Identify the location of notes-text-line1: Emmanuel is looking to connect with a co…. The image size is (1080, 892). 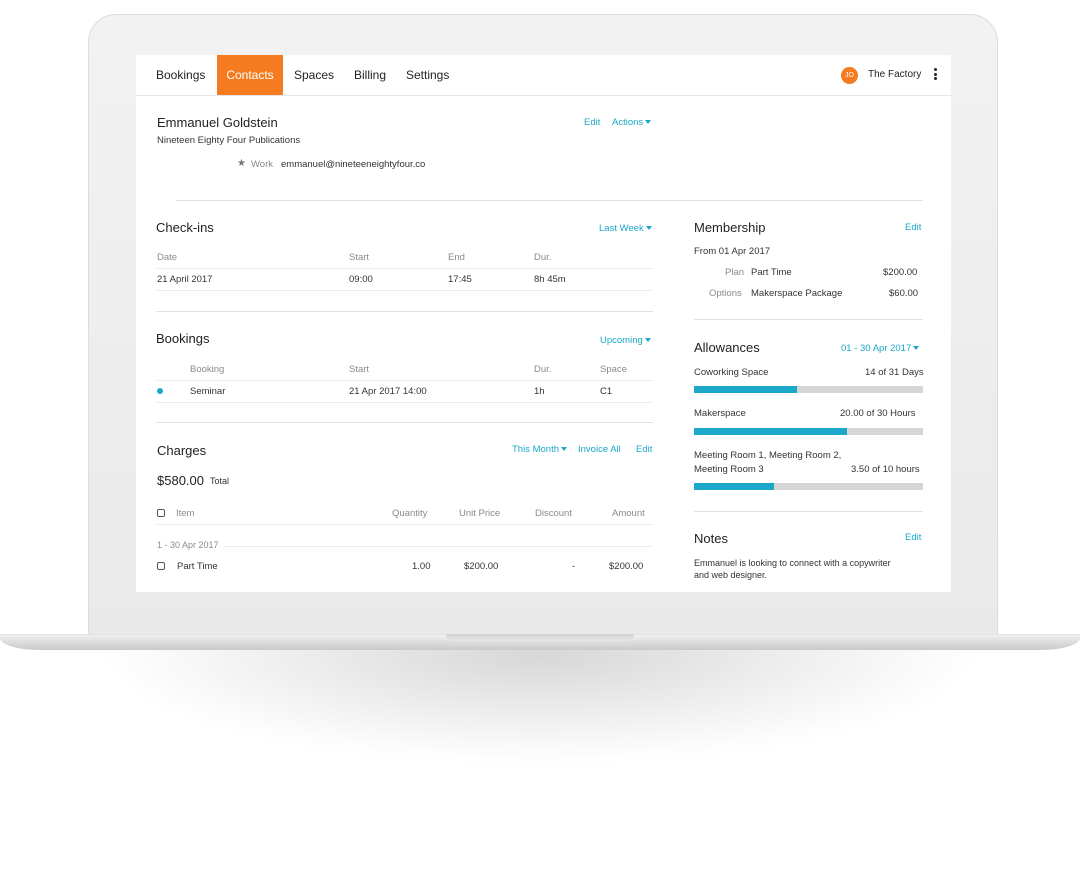
(792, 563).